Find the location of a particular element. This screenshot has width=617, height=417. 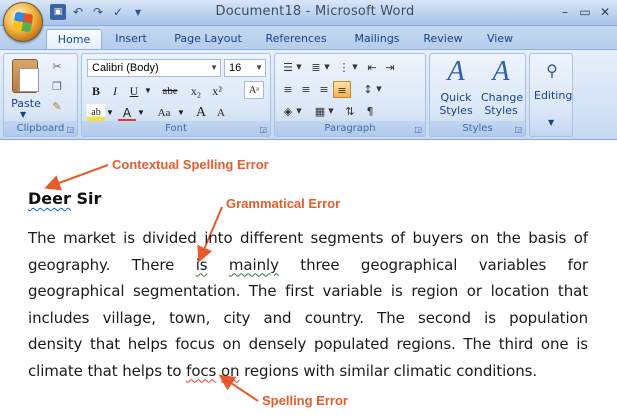

window-title: Document18 - Microsoft Word is located at coordinates (315, 11).